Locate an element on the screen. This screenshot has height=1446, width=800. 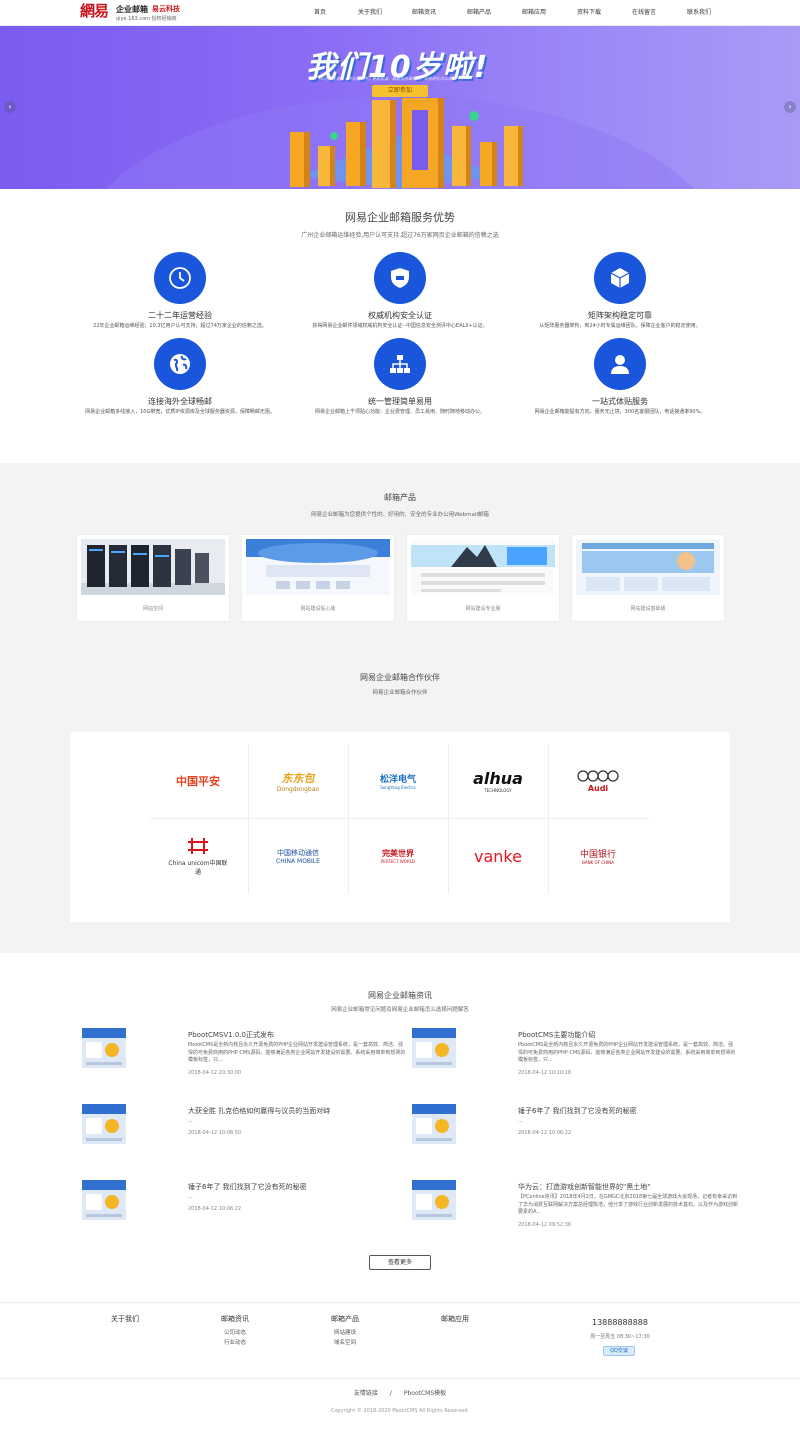
nav-home: 首页 is located at coordinates (320, 13).